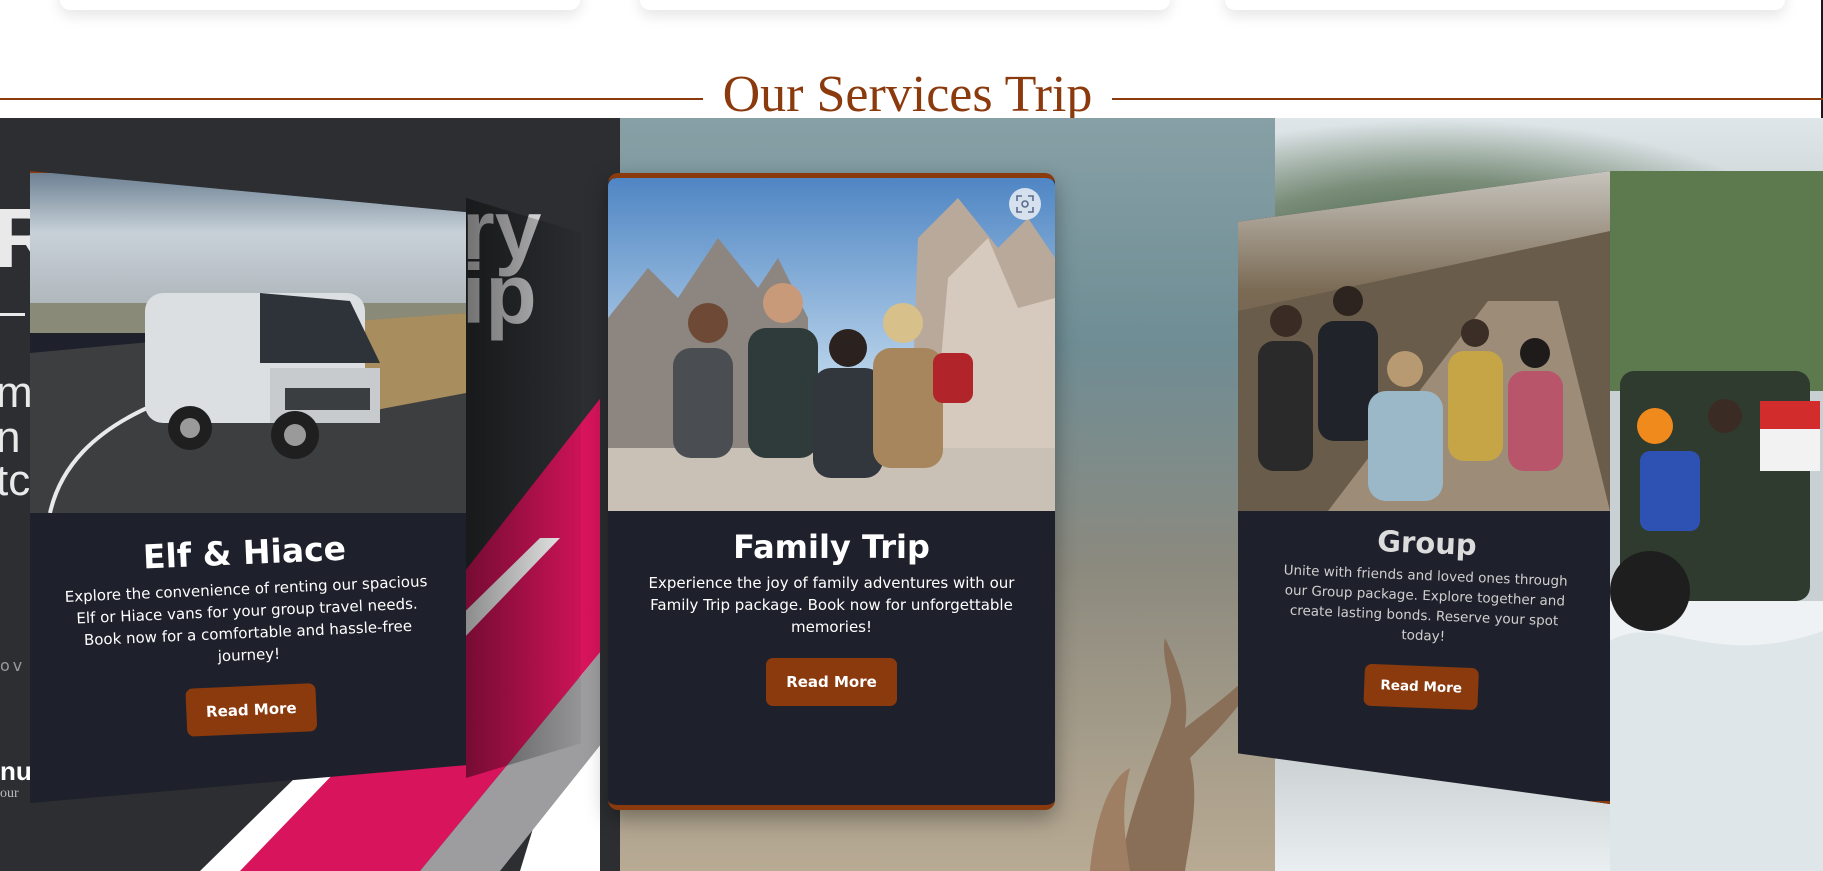 The width and height of the screenshot is (1823, 871). What do you see at coordinates (12, 314) in the screenshot?
I see `brand-rule` at bounding box center [12, 314].